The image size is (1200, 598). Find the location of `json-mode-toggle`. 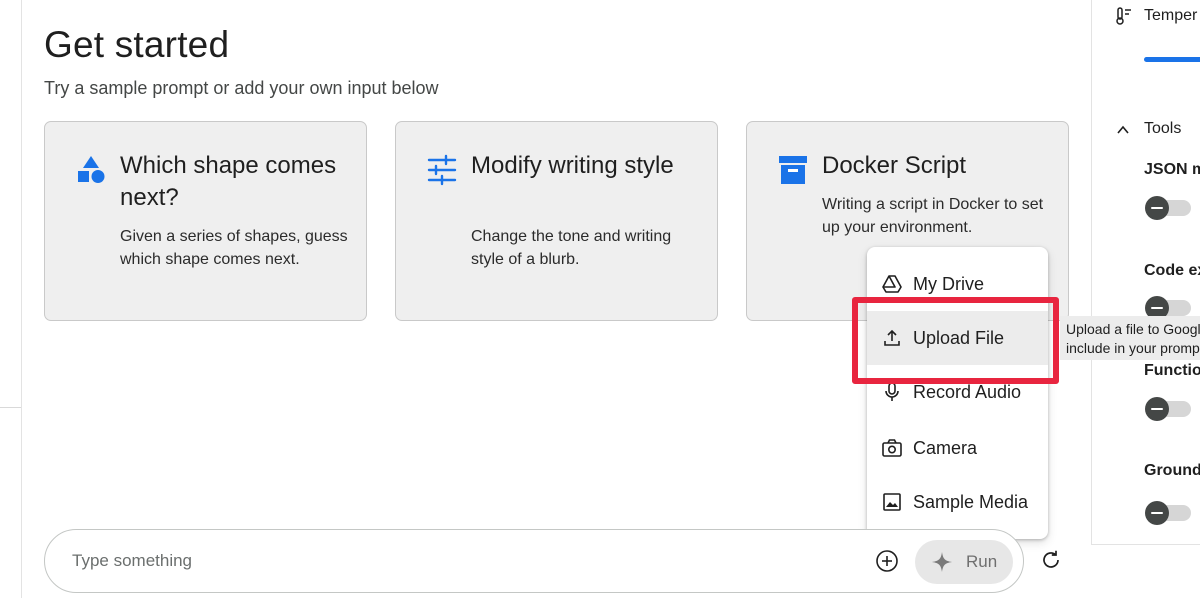

json-mode-toggle is located at coordinates (1168, 208).